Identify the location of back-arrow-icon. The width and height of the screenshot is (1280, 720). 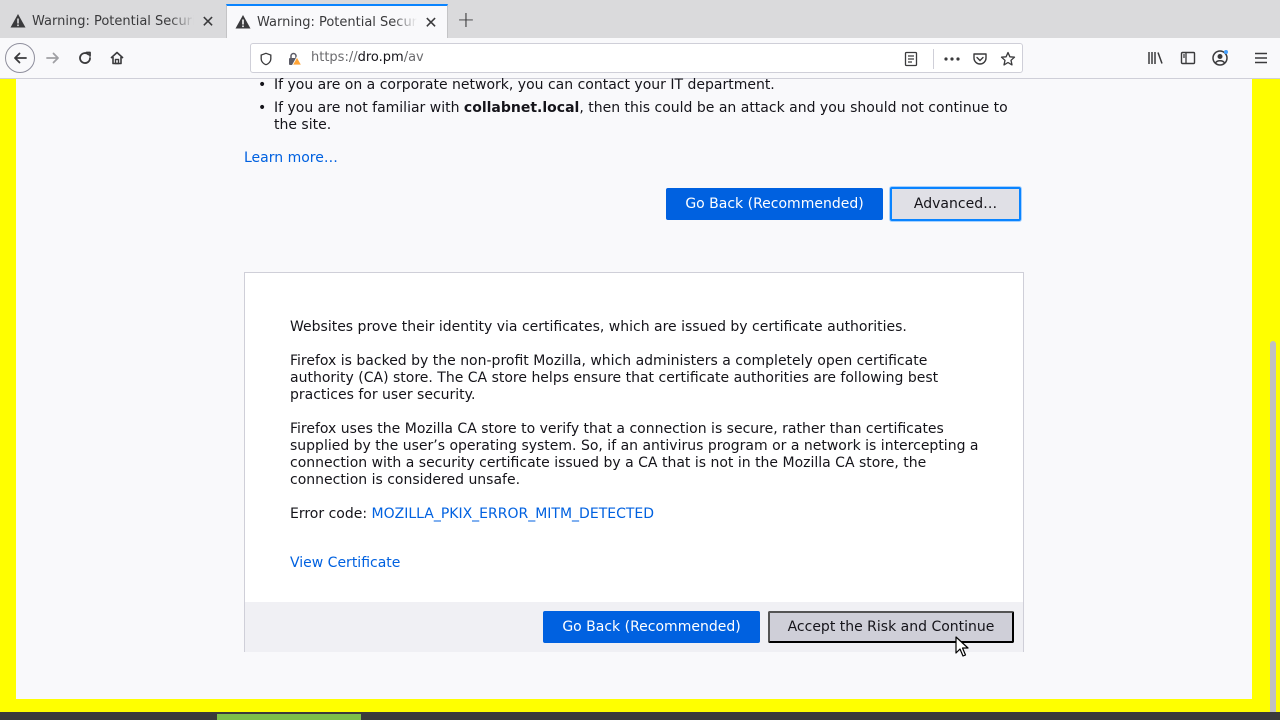
(20, 58).